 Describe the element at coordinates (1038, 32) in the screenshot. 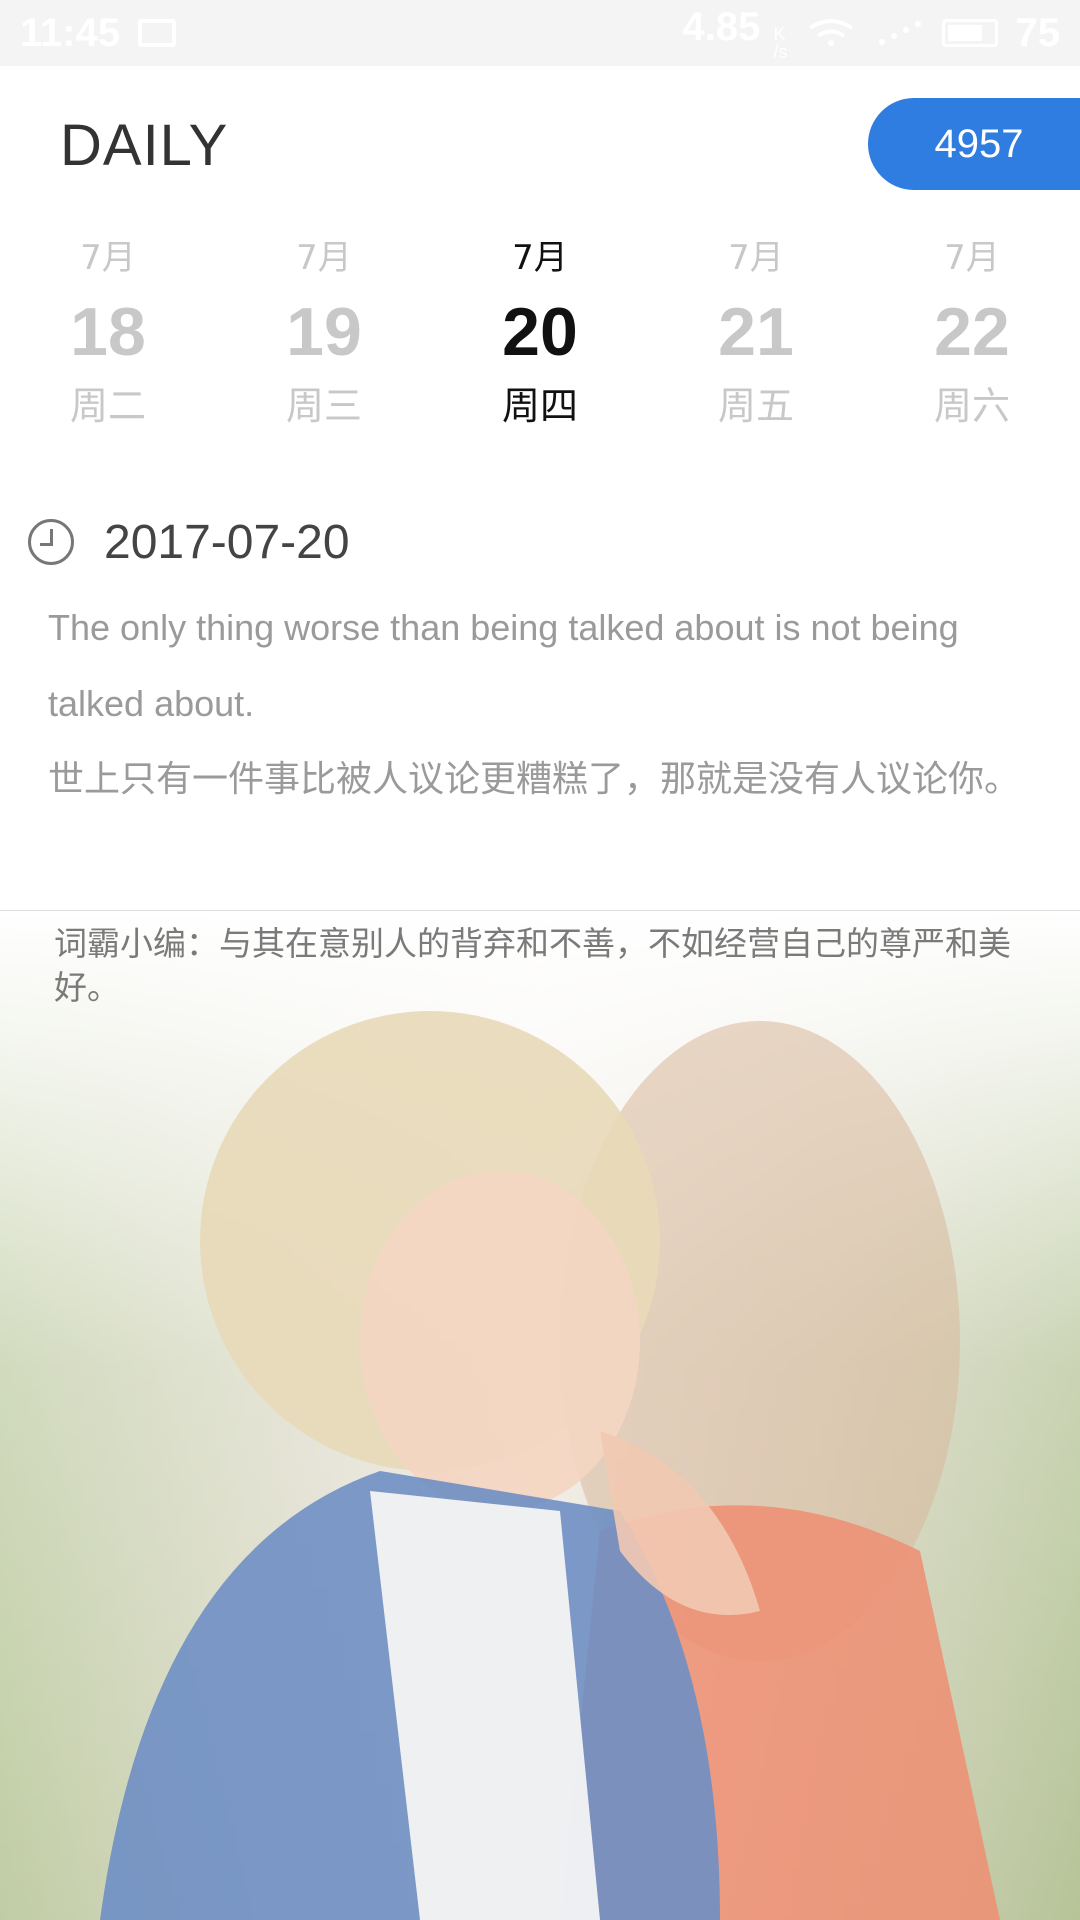

I see `battery-level: 75` at that location.